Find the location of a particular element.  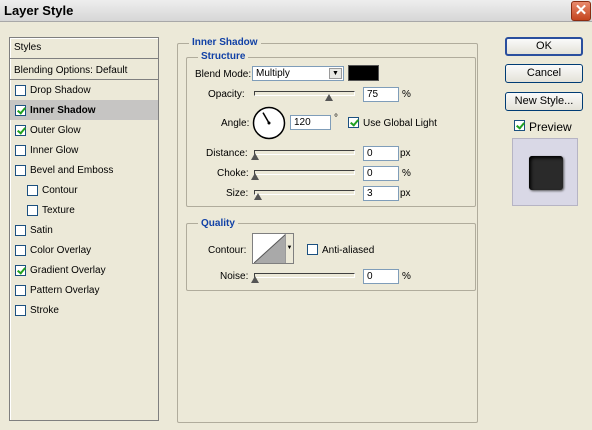

contour-dropdown-arrow: ▼ is located at coordinates (289, 248).